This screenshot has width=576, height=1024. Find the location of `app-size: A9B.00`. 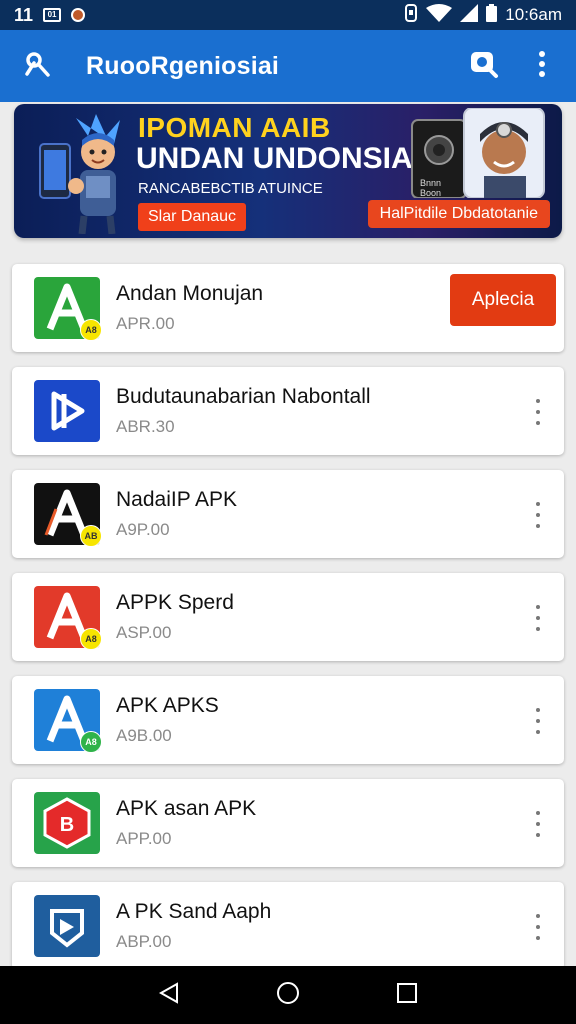

app-size: A9B.00 is located at coordinates (144, 735).